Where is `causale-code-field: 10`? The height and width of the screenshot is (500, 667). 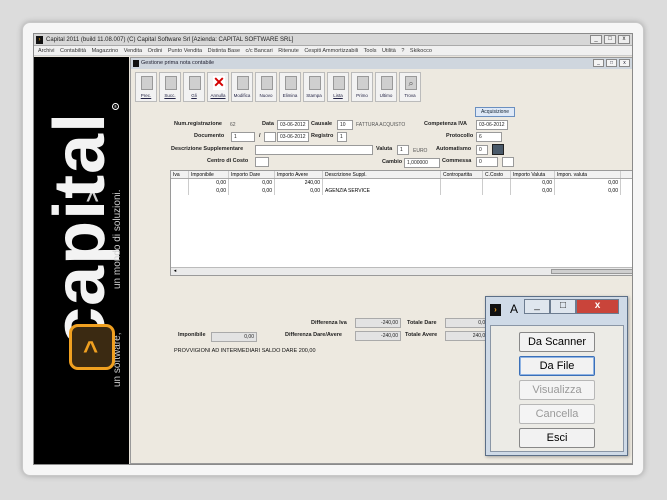
causale-code-field: 10 is located at coordinates (345, 125).